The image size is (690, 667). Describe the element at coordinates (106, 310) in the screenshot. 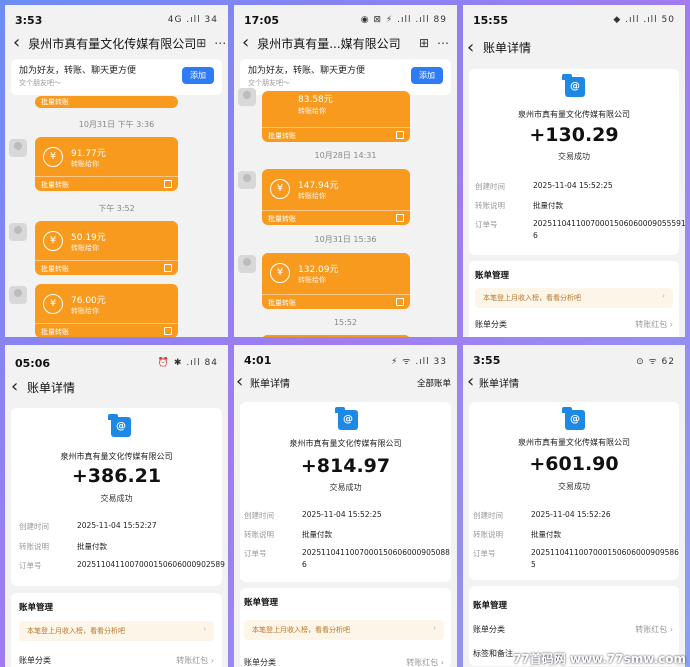

I see `transfer-bubble: ¥76.00元 转账给你 批量转账` at that location.